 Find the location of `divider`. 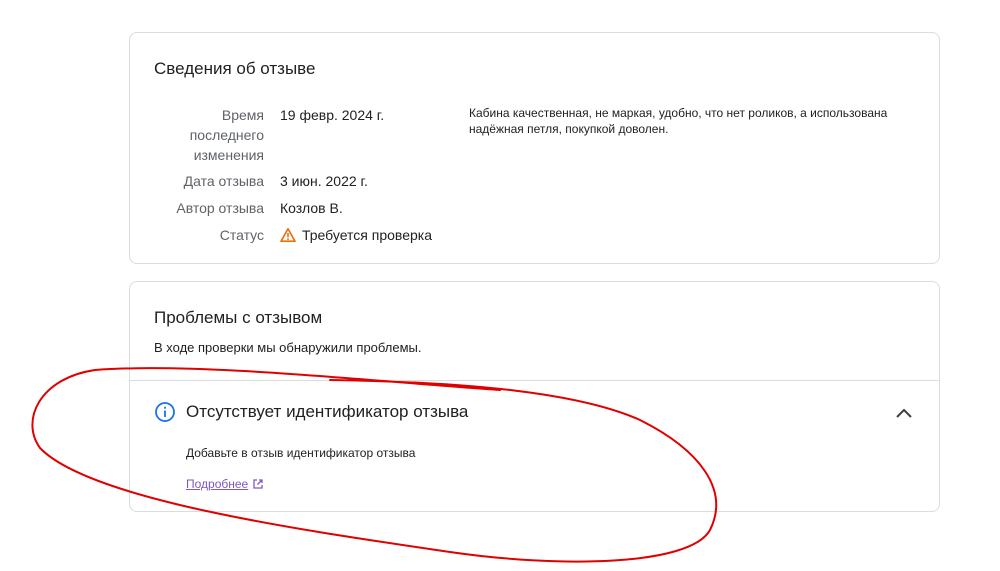

divider is located at coordinates (534, 380).